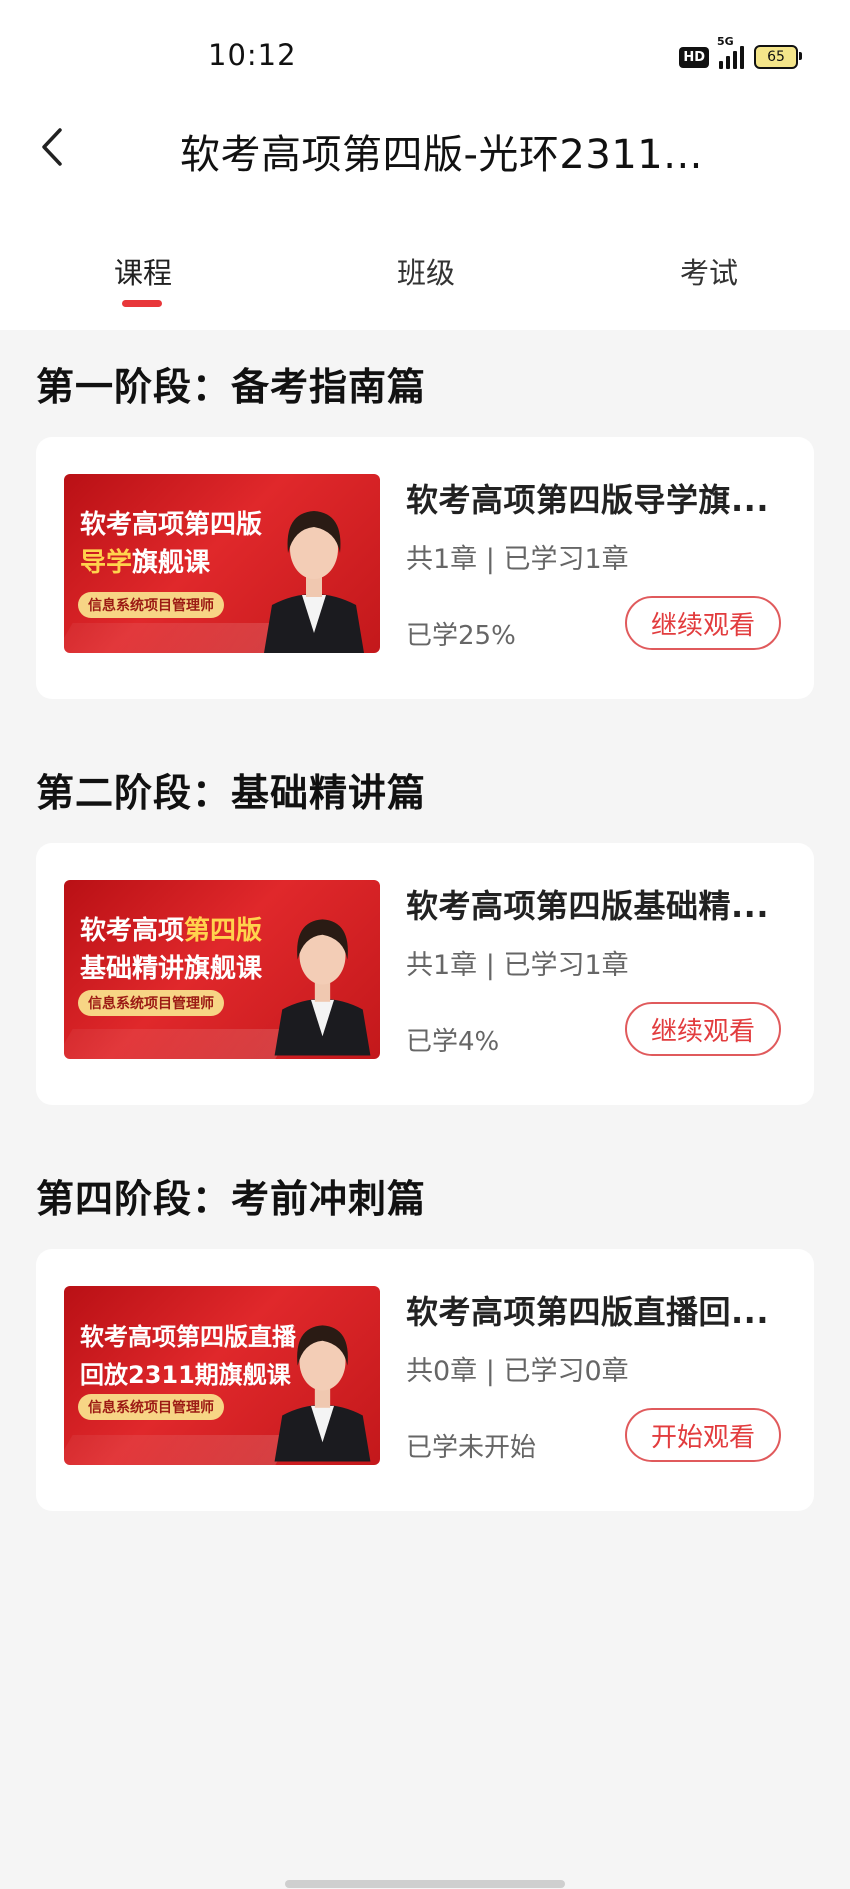 The image size is (850, 1889). I want to click on start-watch-button: 开始观看, so click(703, 1435).